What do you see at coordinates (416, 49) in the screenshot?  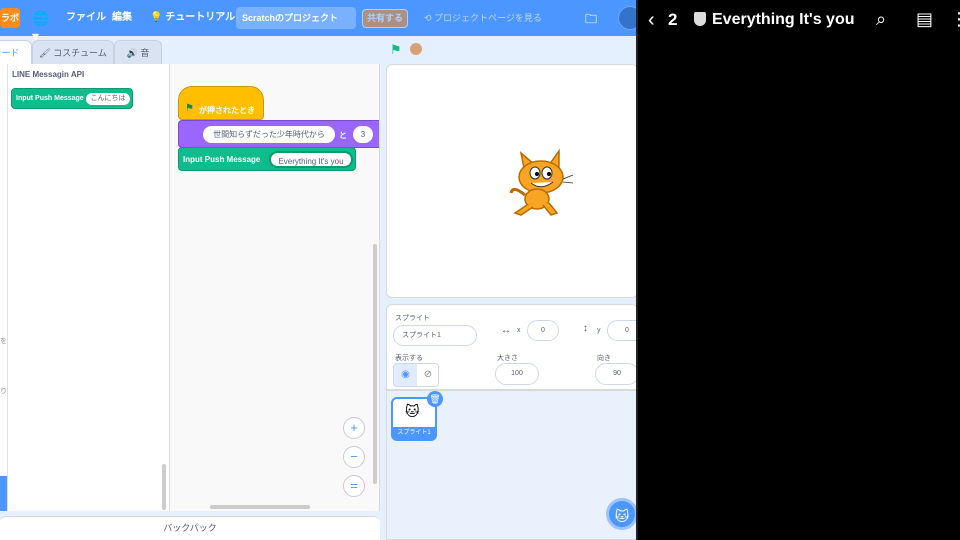 I see `stop-icon` at bounding box center [416, 49].